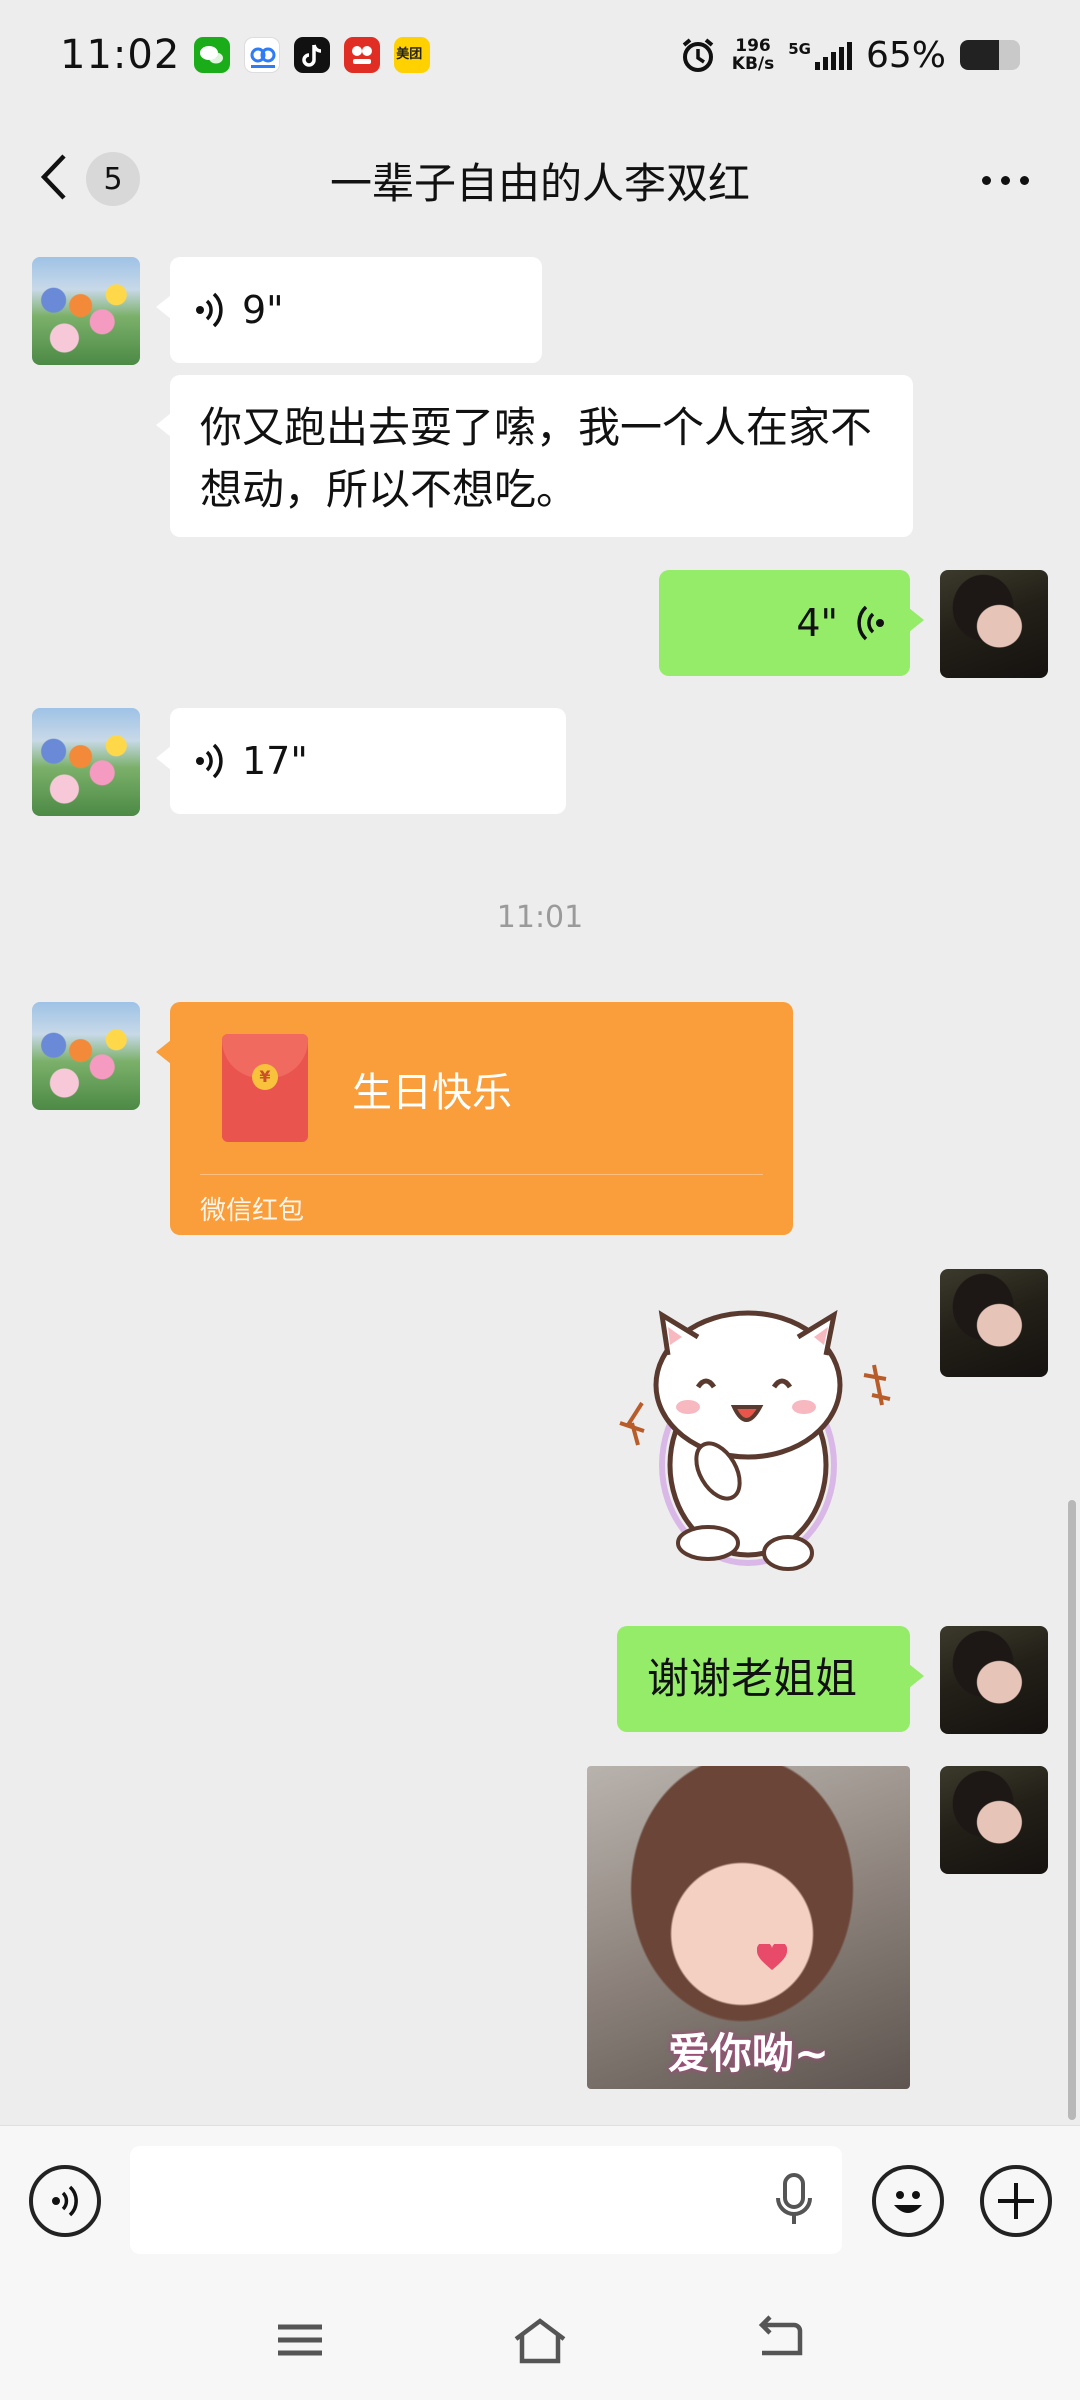 This screenshot has height=2400, width=1080. Describe the element at coordinates (361, 761) in the screenshot. I see `voice-message: 17"` at that location.